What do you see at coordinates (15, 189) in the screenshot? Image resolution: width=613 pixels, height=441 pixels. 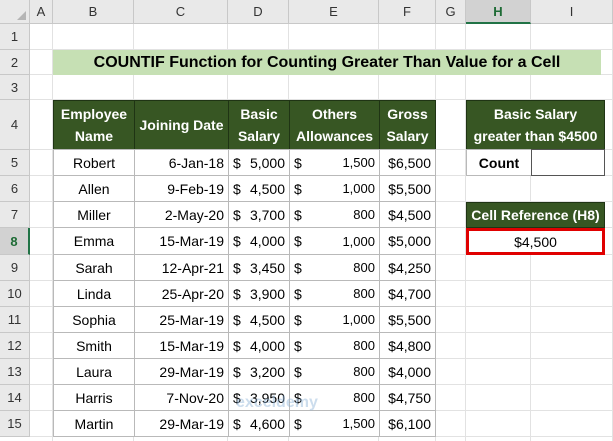 I see `row-header-6: 6` at bounding box center [15, 189].